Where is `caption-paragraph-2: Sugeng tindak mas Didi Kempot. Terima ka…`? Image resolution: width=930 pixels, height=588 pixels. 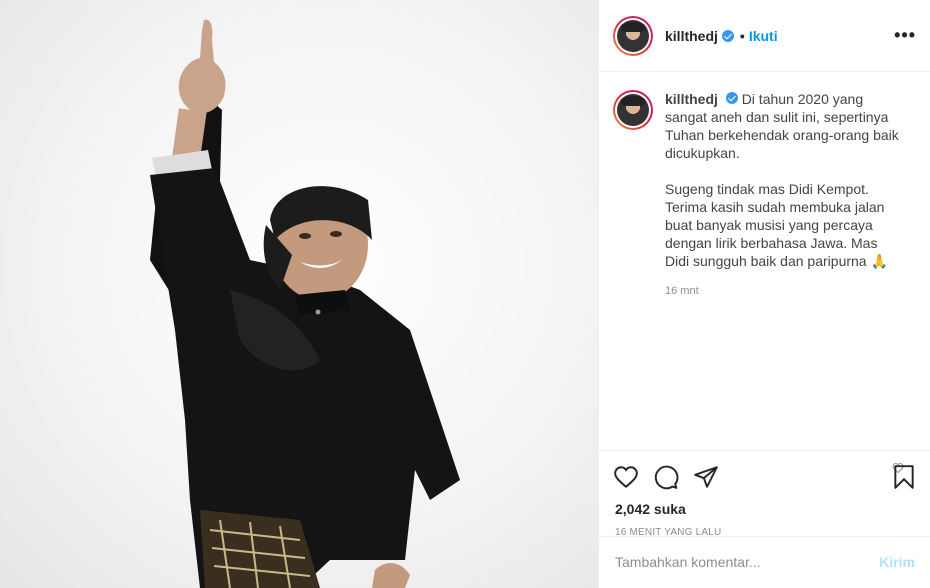 caption-paragraph-2: Sugeng tindak mas Didi Kempot. Terima ka… is located at coordinates (776, 225).